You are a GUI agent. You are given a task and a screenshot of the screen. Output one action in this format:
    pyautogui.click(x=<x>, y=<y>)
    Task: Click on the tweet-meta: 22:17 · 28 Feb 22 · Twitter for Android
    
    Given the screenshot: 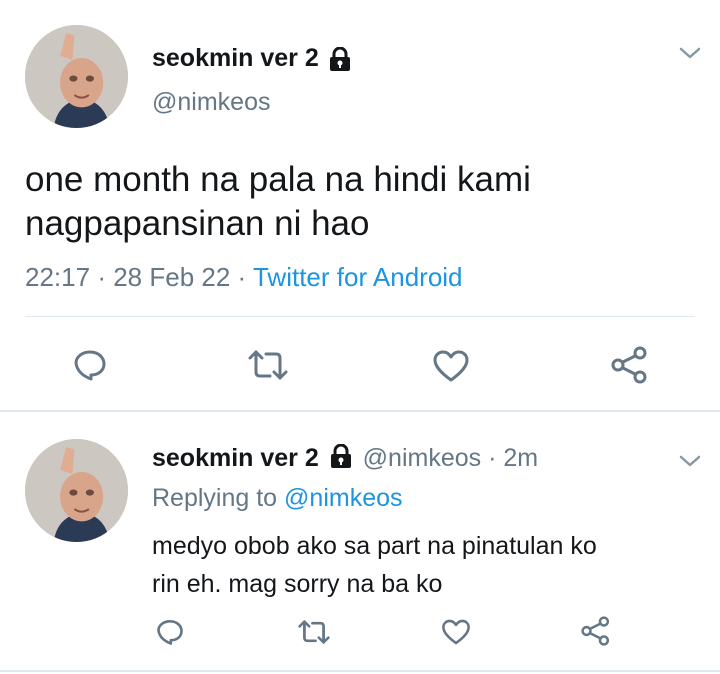 What is the action you would take?
    pyautogui.click(x=244, y=277)
    